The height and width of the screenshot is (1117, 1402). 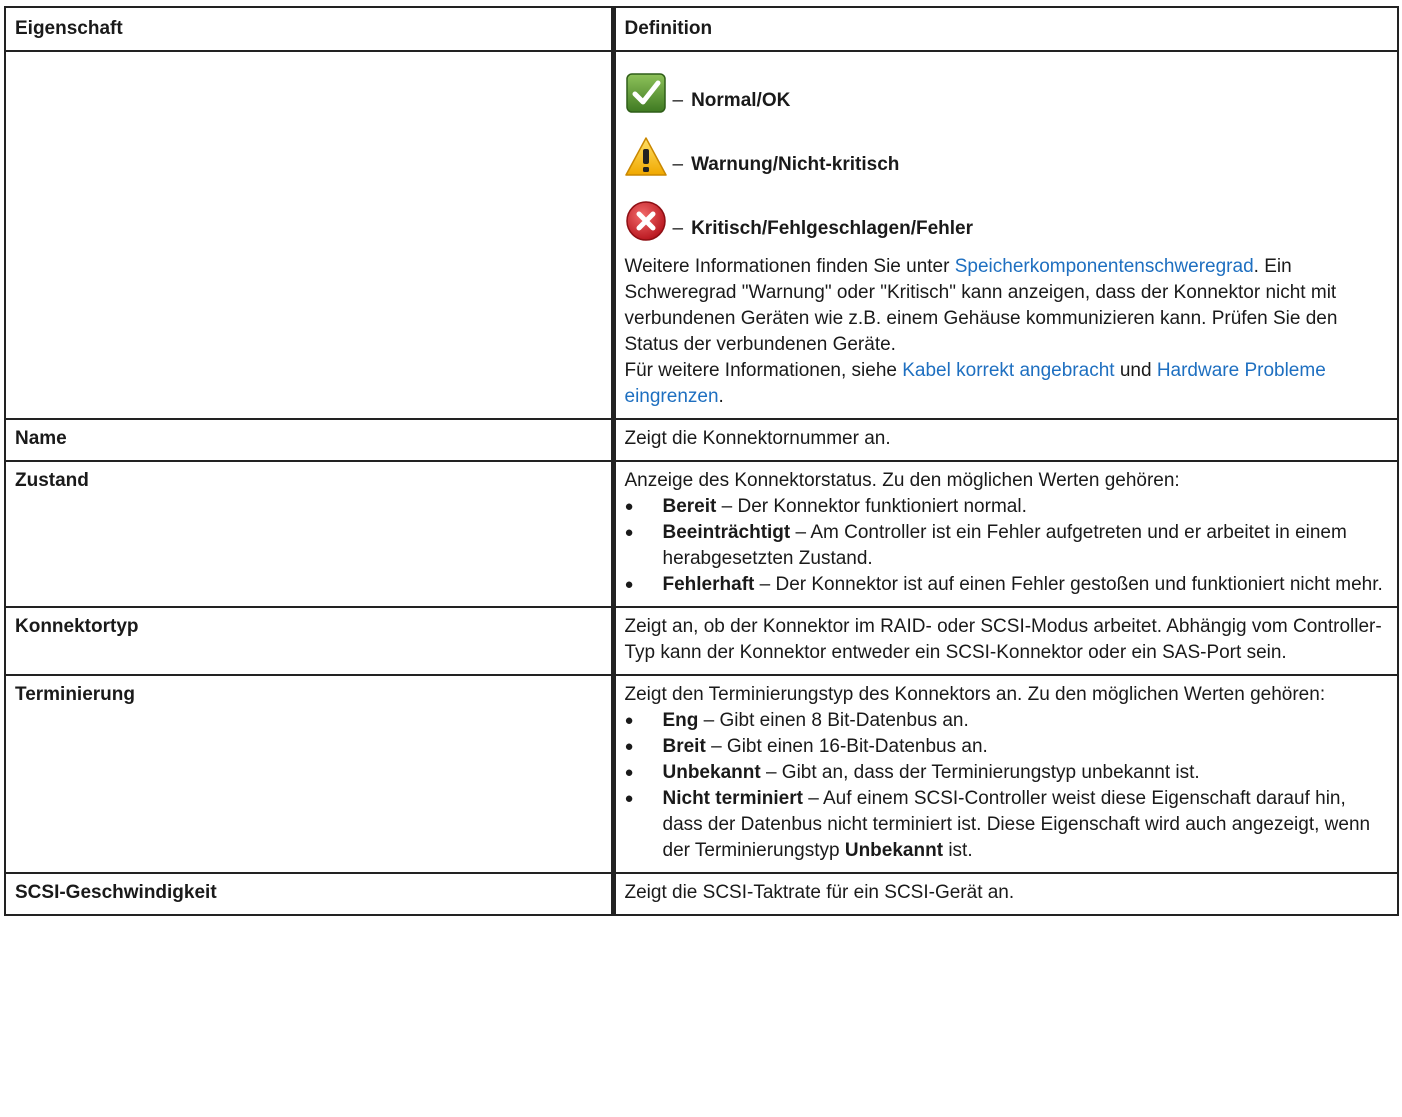 What do you see at coordinates (732, 798) in the screenshot?
I see `term: Nicht terminiert` at bounding box center [732, 798].